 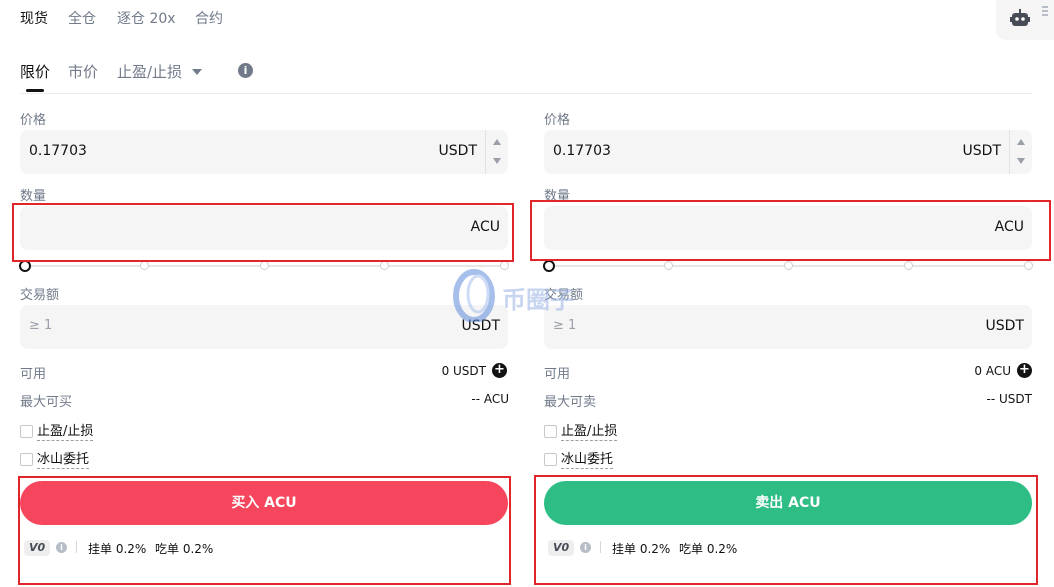 I want to click on highlight-sell-button, so click(x=786, y=530).